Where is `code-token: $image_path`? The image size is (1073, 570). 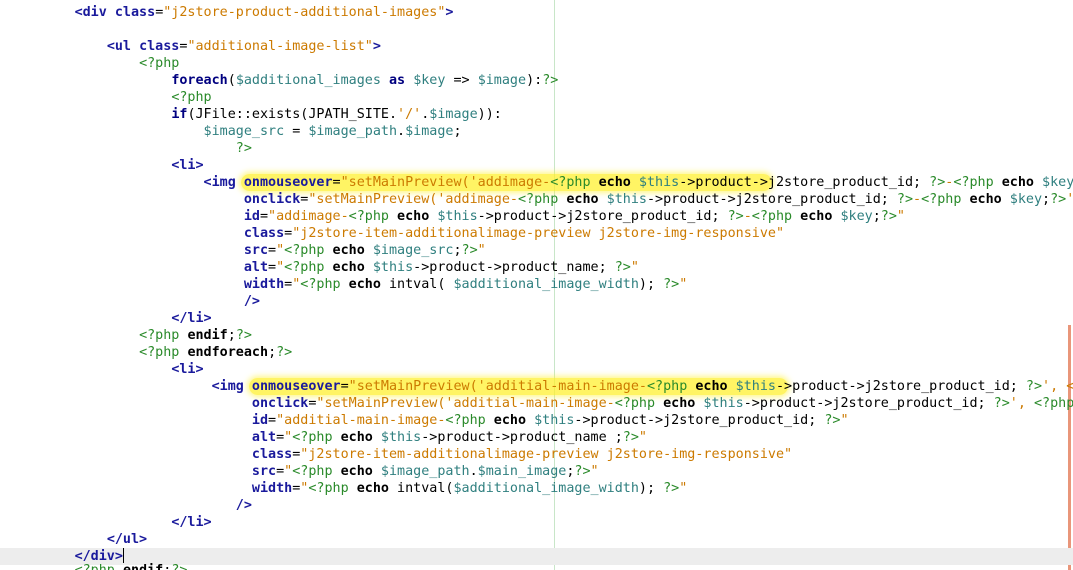
code-token: $image_path is located at coordinates (425, 471).